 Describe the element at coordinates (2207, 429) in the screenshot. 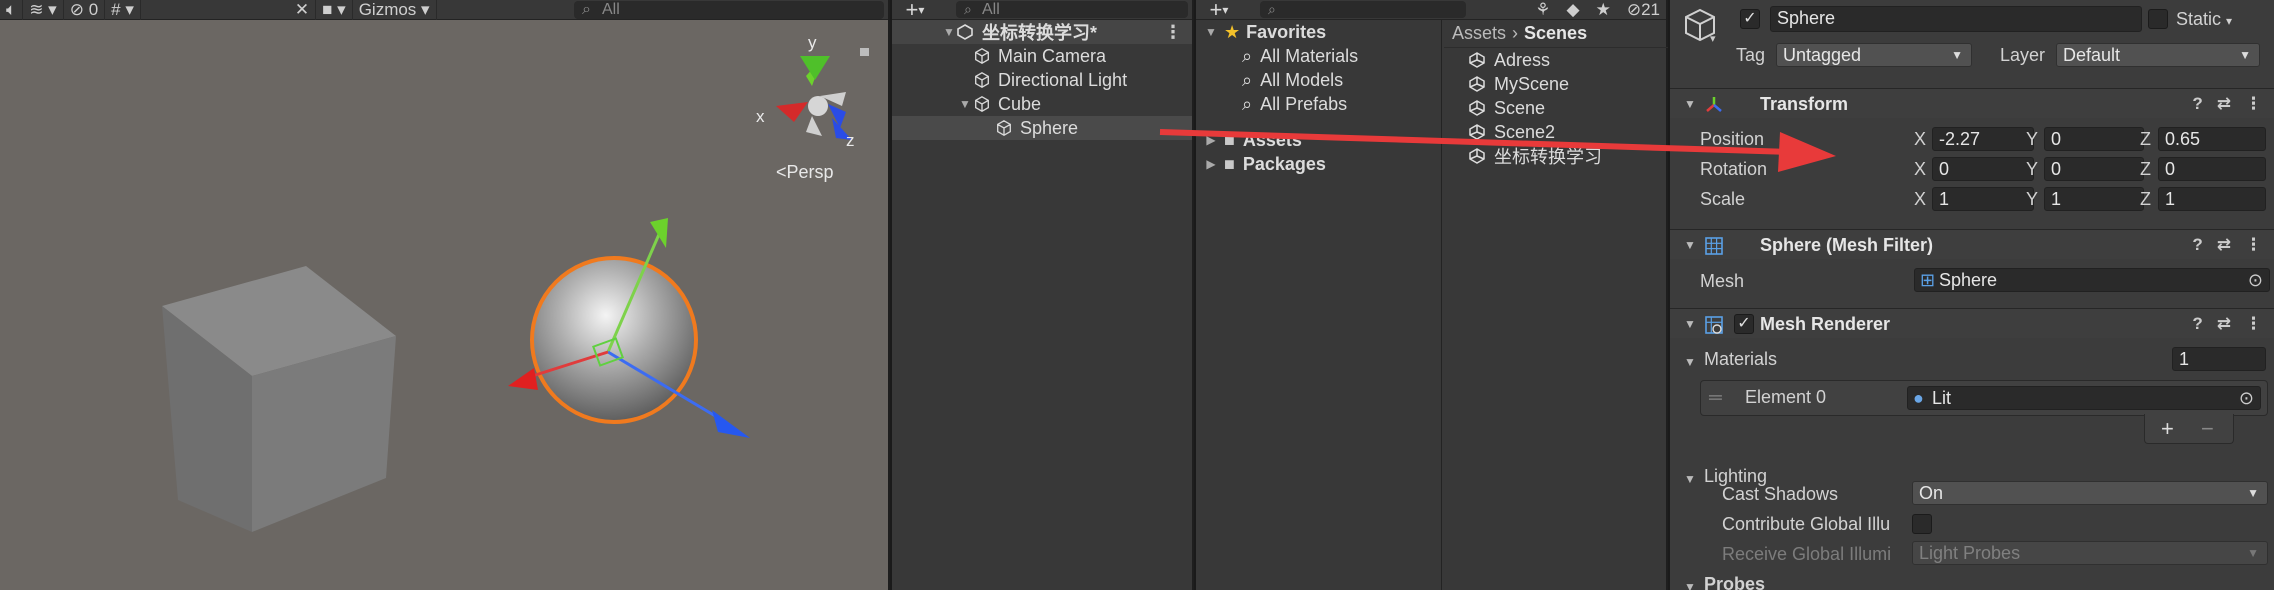

I see `remove-element-button: −` at that location.